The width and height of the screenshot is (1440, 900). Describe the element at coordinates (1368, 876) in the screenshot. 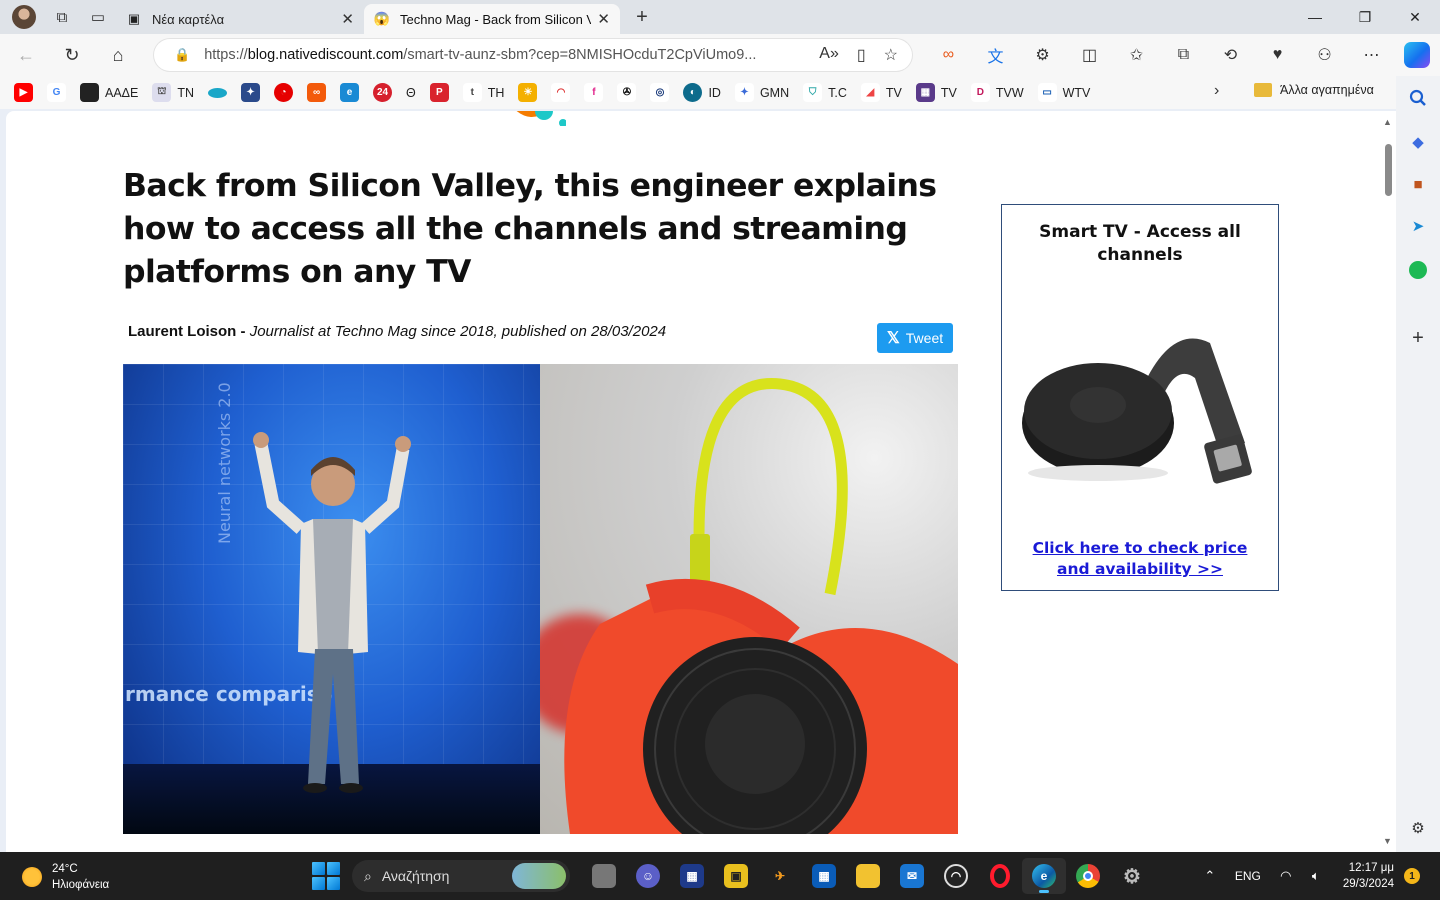

I see `clock: 12:17 μμ 29/3/2024` at that location.